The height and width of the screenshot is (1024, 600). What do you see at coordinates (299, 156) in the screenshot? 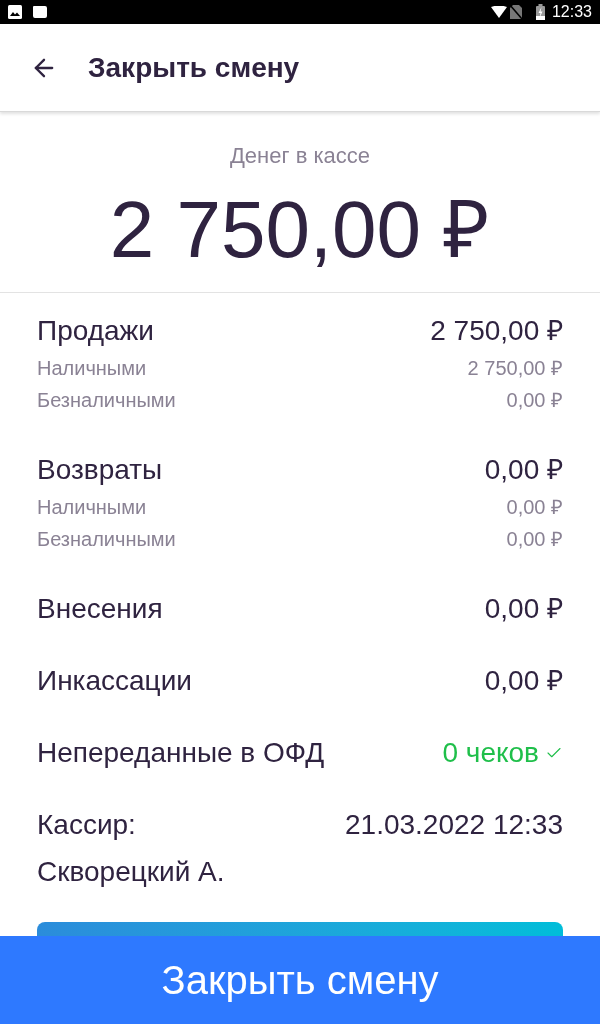
I see `cash-label: Денег в кассе` at bounding box center [299, 156].